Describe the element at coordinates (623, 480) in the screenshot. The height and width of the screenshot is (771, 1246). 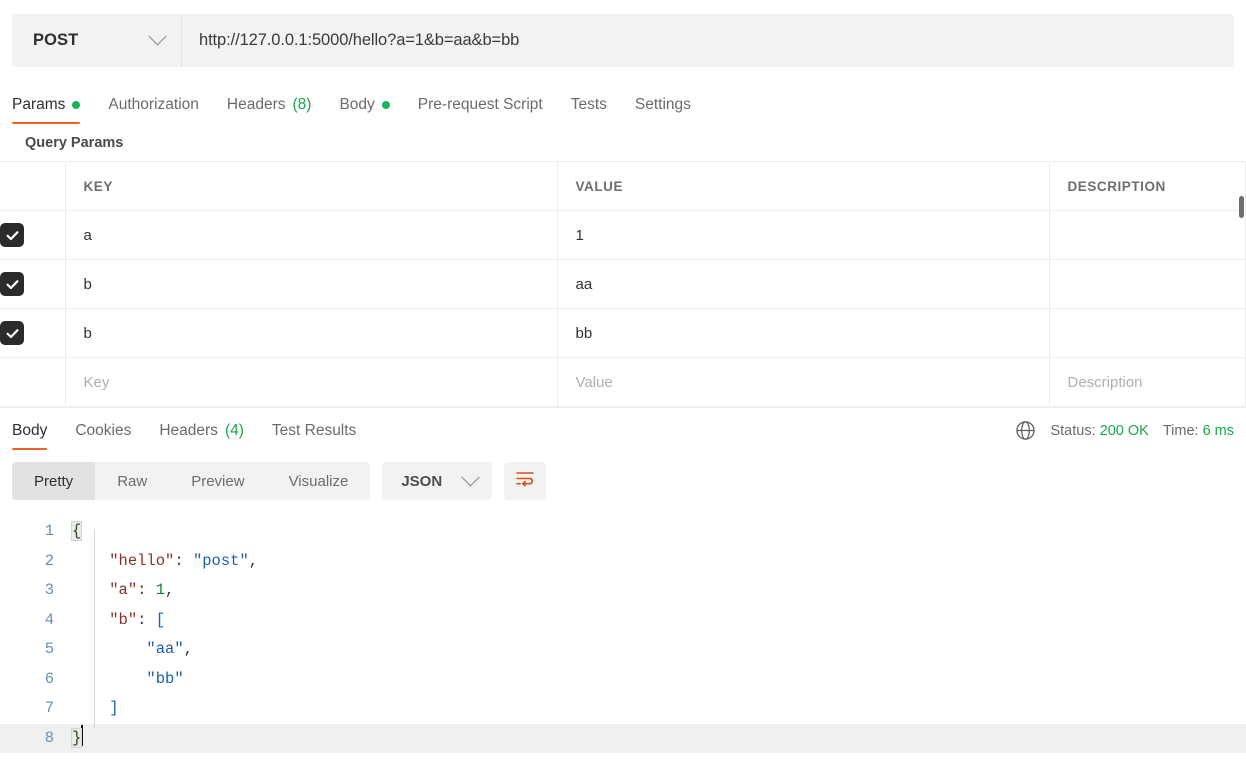
I see `response-body-toolbar: Pretty Raw Preview Visualize JSON` at that location.